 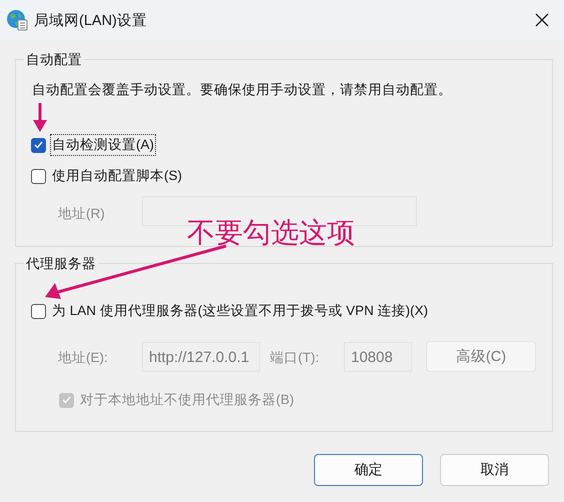 What do you see at coordinates (54, 60) in the screenshot?
I see `group-title: 自动配置` at bounding box center [54, 60].